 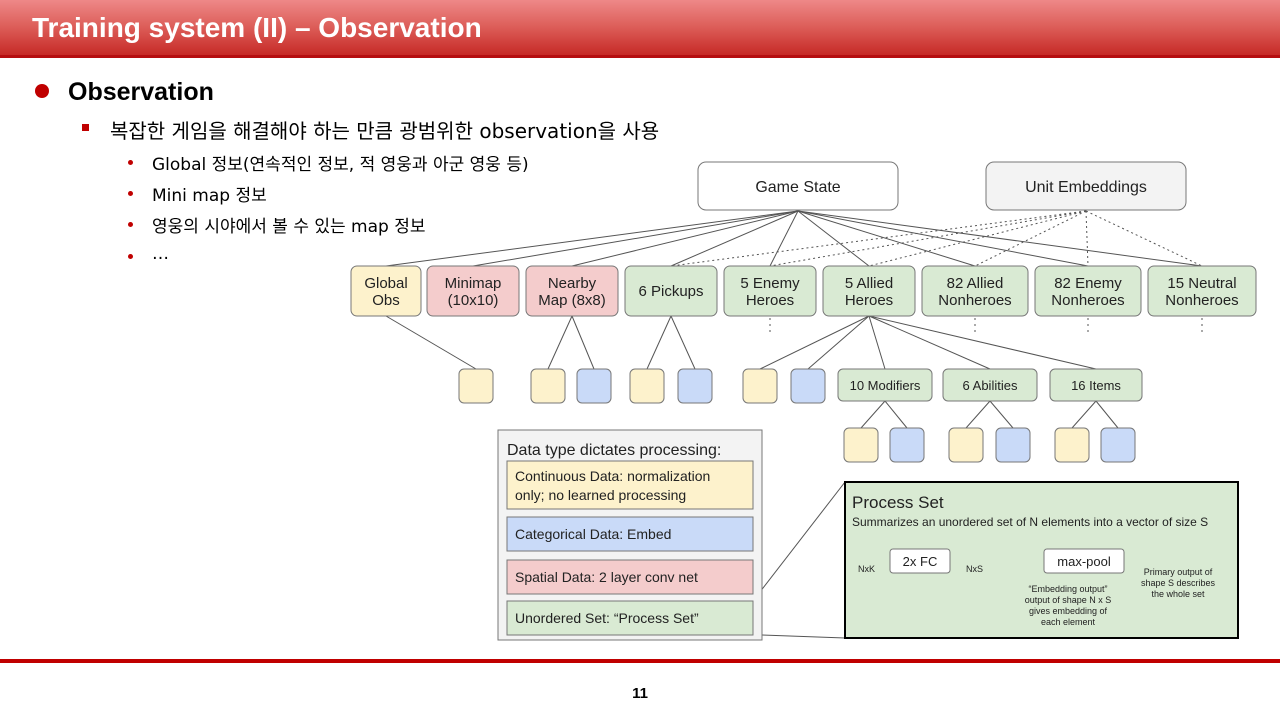 What do you see at coordinates (1068, 622) in the screenshot?
I see `embedding-note: each element` at bounding box center [1068, 622].